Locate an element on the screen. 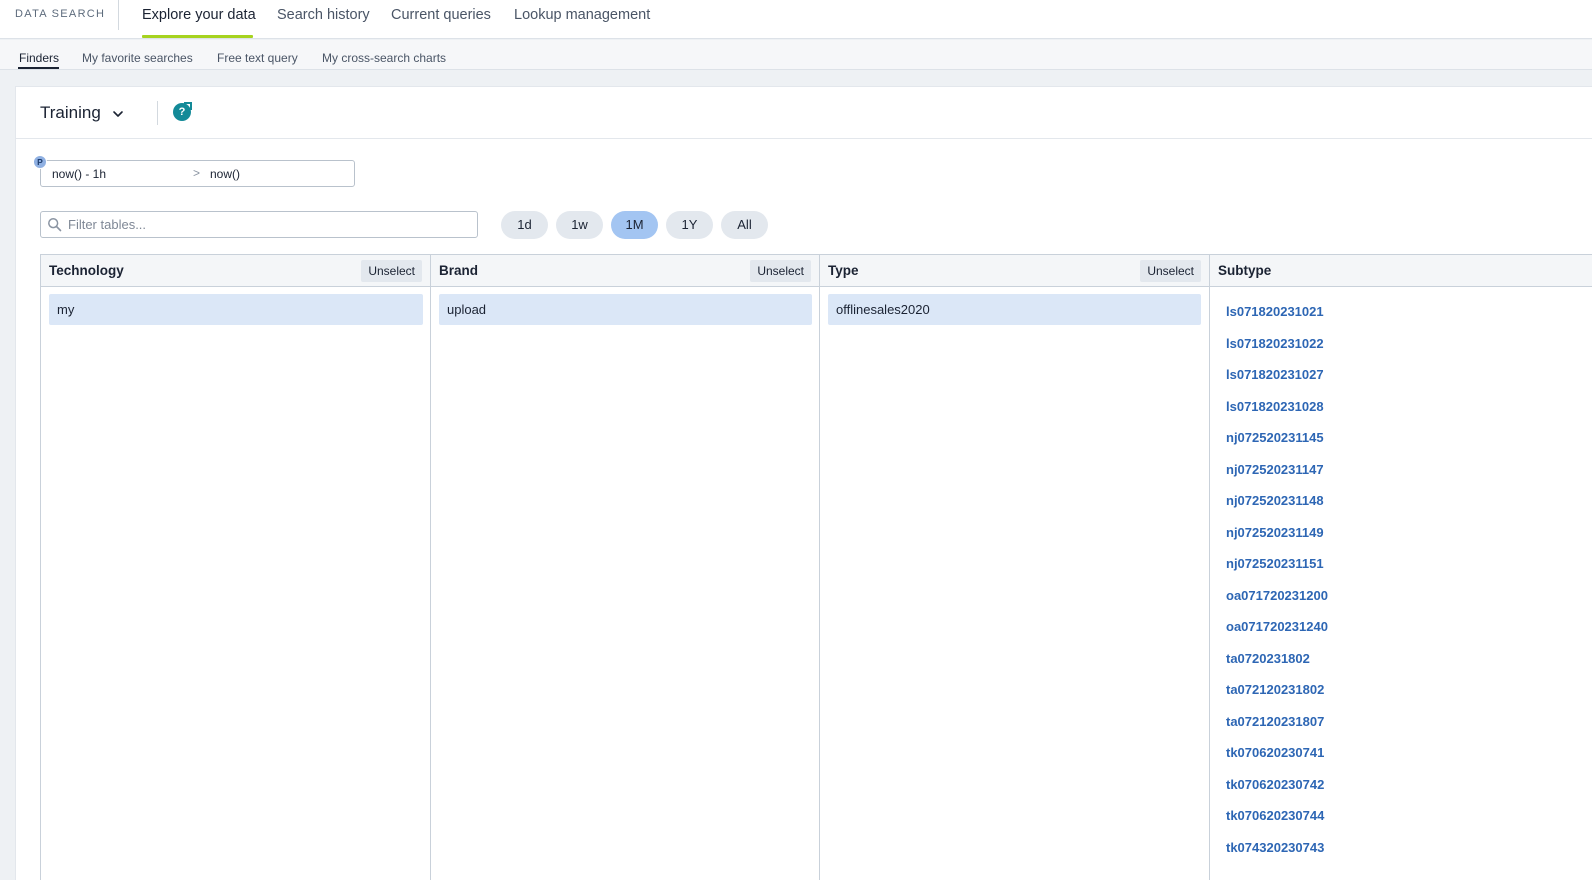  column-title: Technology is located at coordinates (86, 270).